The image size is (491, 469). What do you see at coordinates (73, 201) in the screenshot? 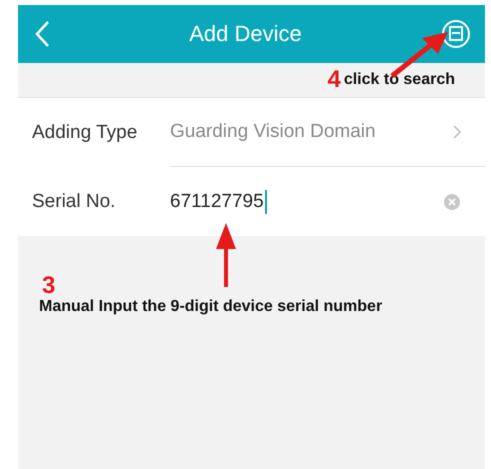
I see `field-label: Serial No.` at bounding box center [73, 201].